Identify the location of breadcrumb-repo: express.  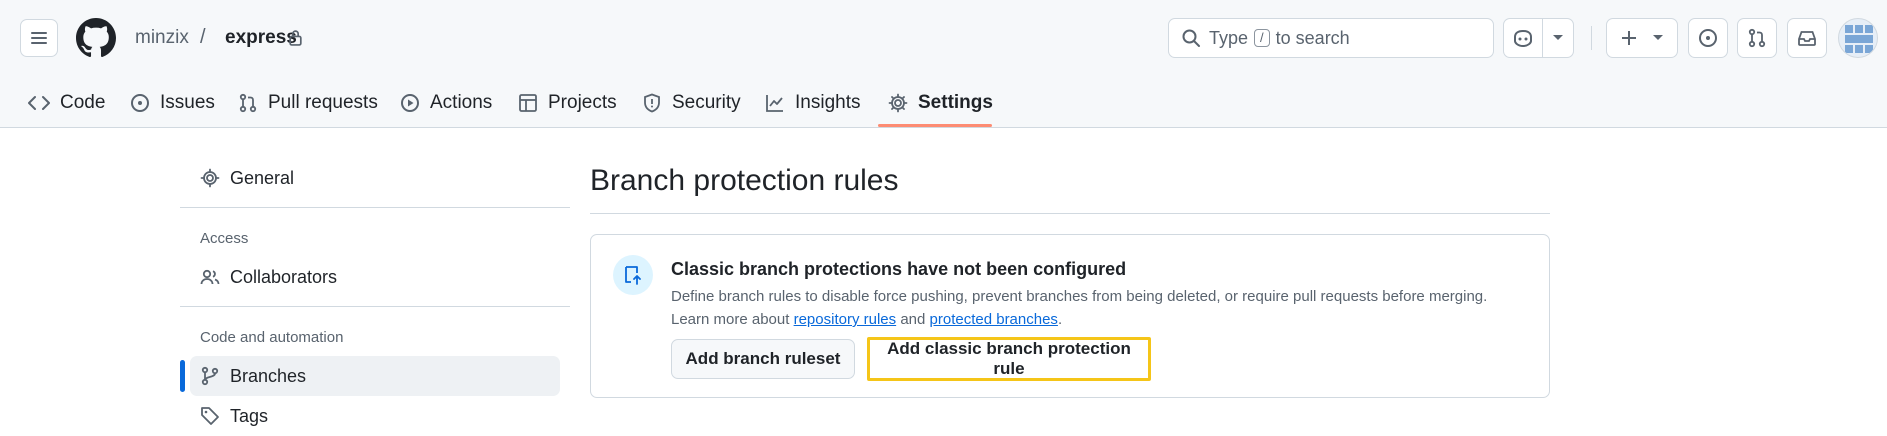
(261, 38).